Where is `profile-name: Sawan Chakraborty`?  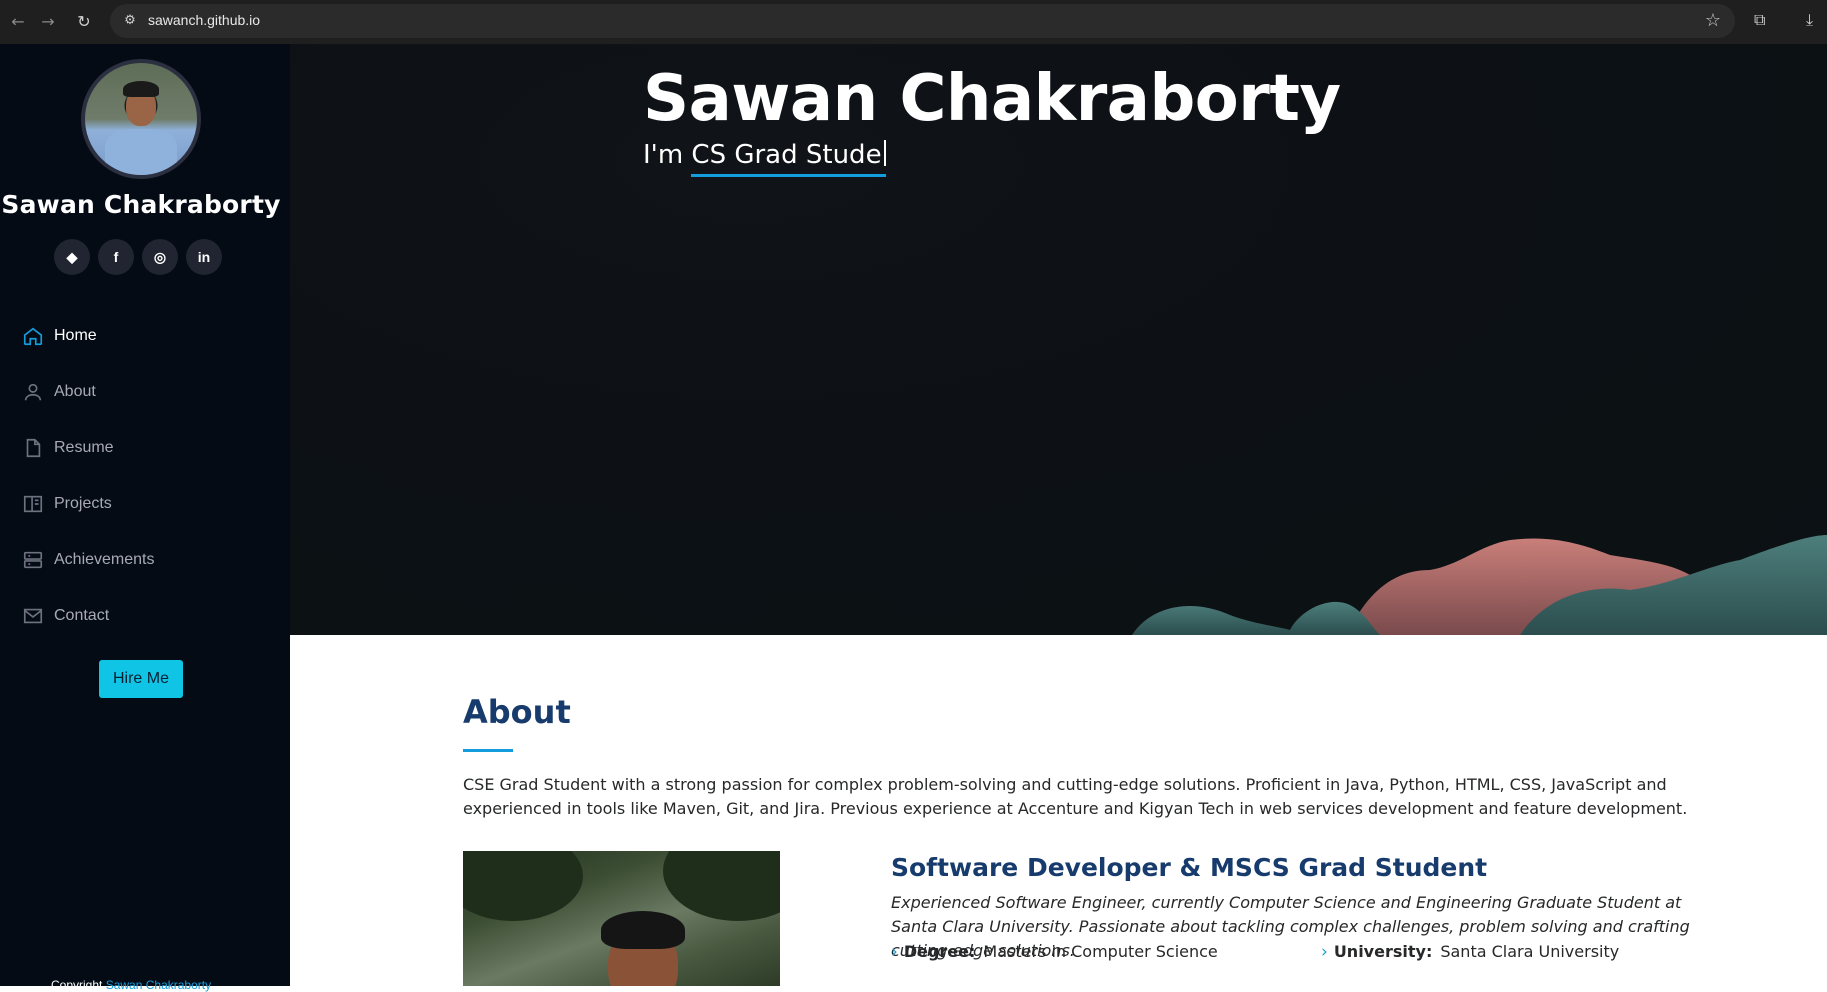
profile-name: Sawan Chakraborty is located at coordinates (141, 204).